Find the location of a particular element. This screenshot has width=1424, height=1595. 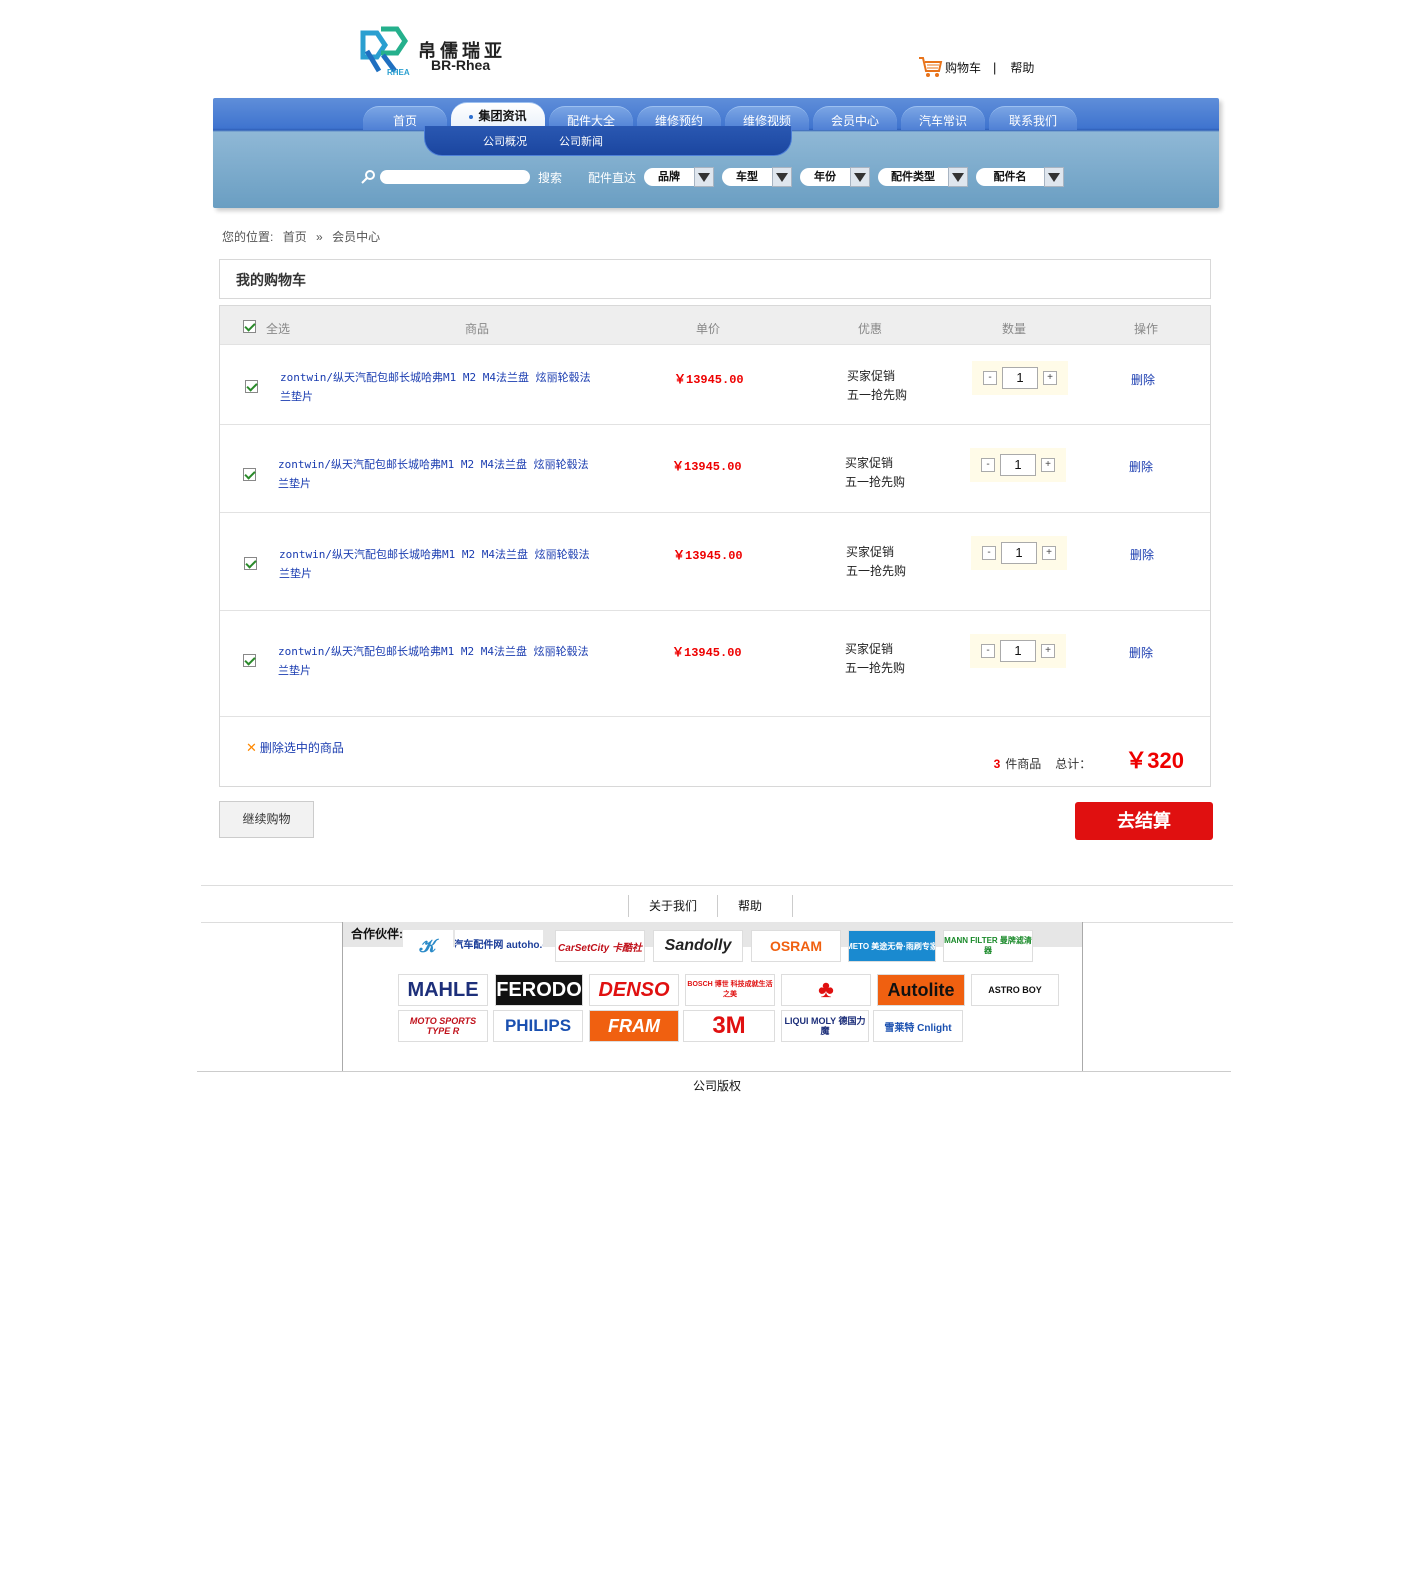

footer-help-link: 帮助 is located at coordinates (755, 906).